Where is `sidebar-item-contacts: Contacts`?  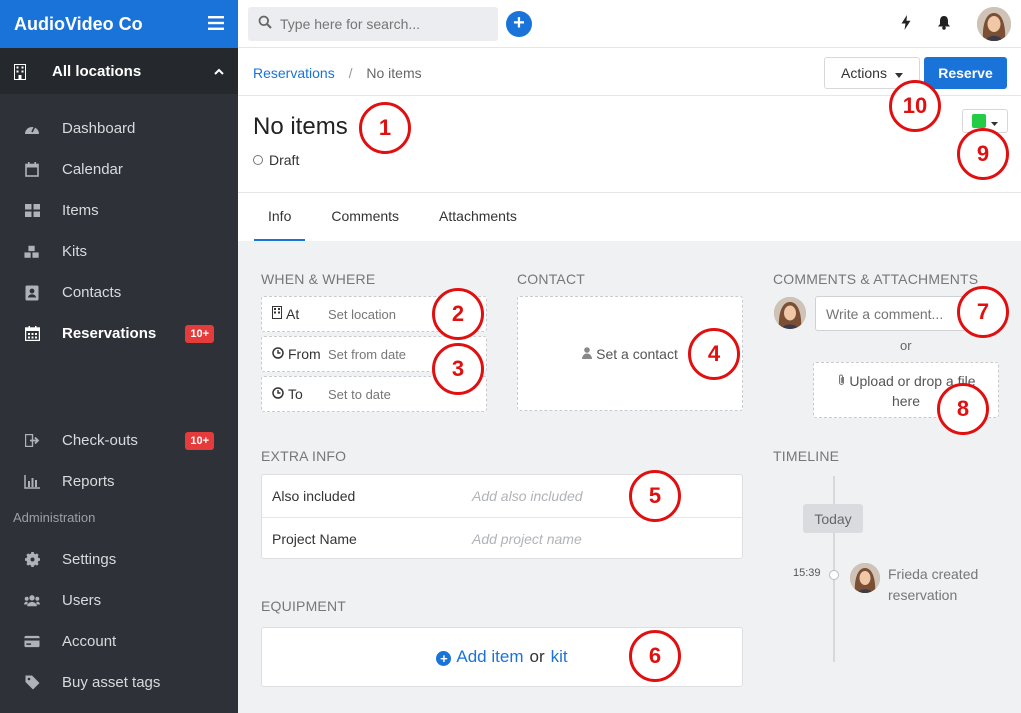
sidebar-item-contacts: Contacts is located at coordinates (119, 292).